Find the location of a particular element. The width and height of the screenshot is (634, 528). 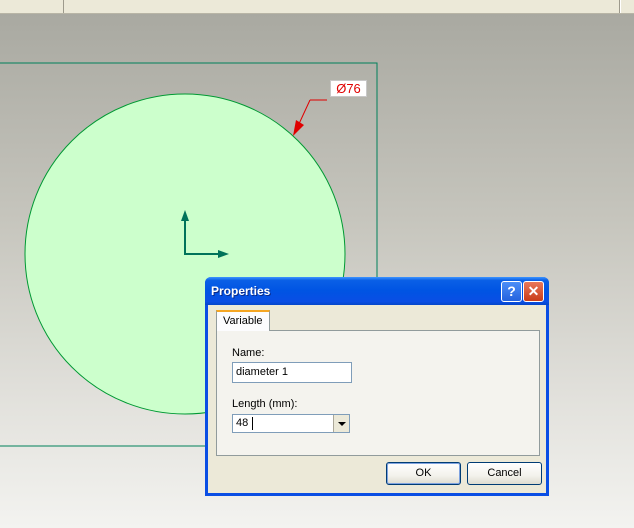

help-icon: ? is located at coordinates (511, 291).